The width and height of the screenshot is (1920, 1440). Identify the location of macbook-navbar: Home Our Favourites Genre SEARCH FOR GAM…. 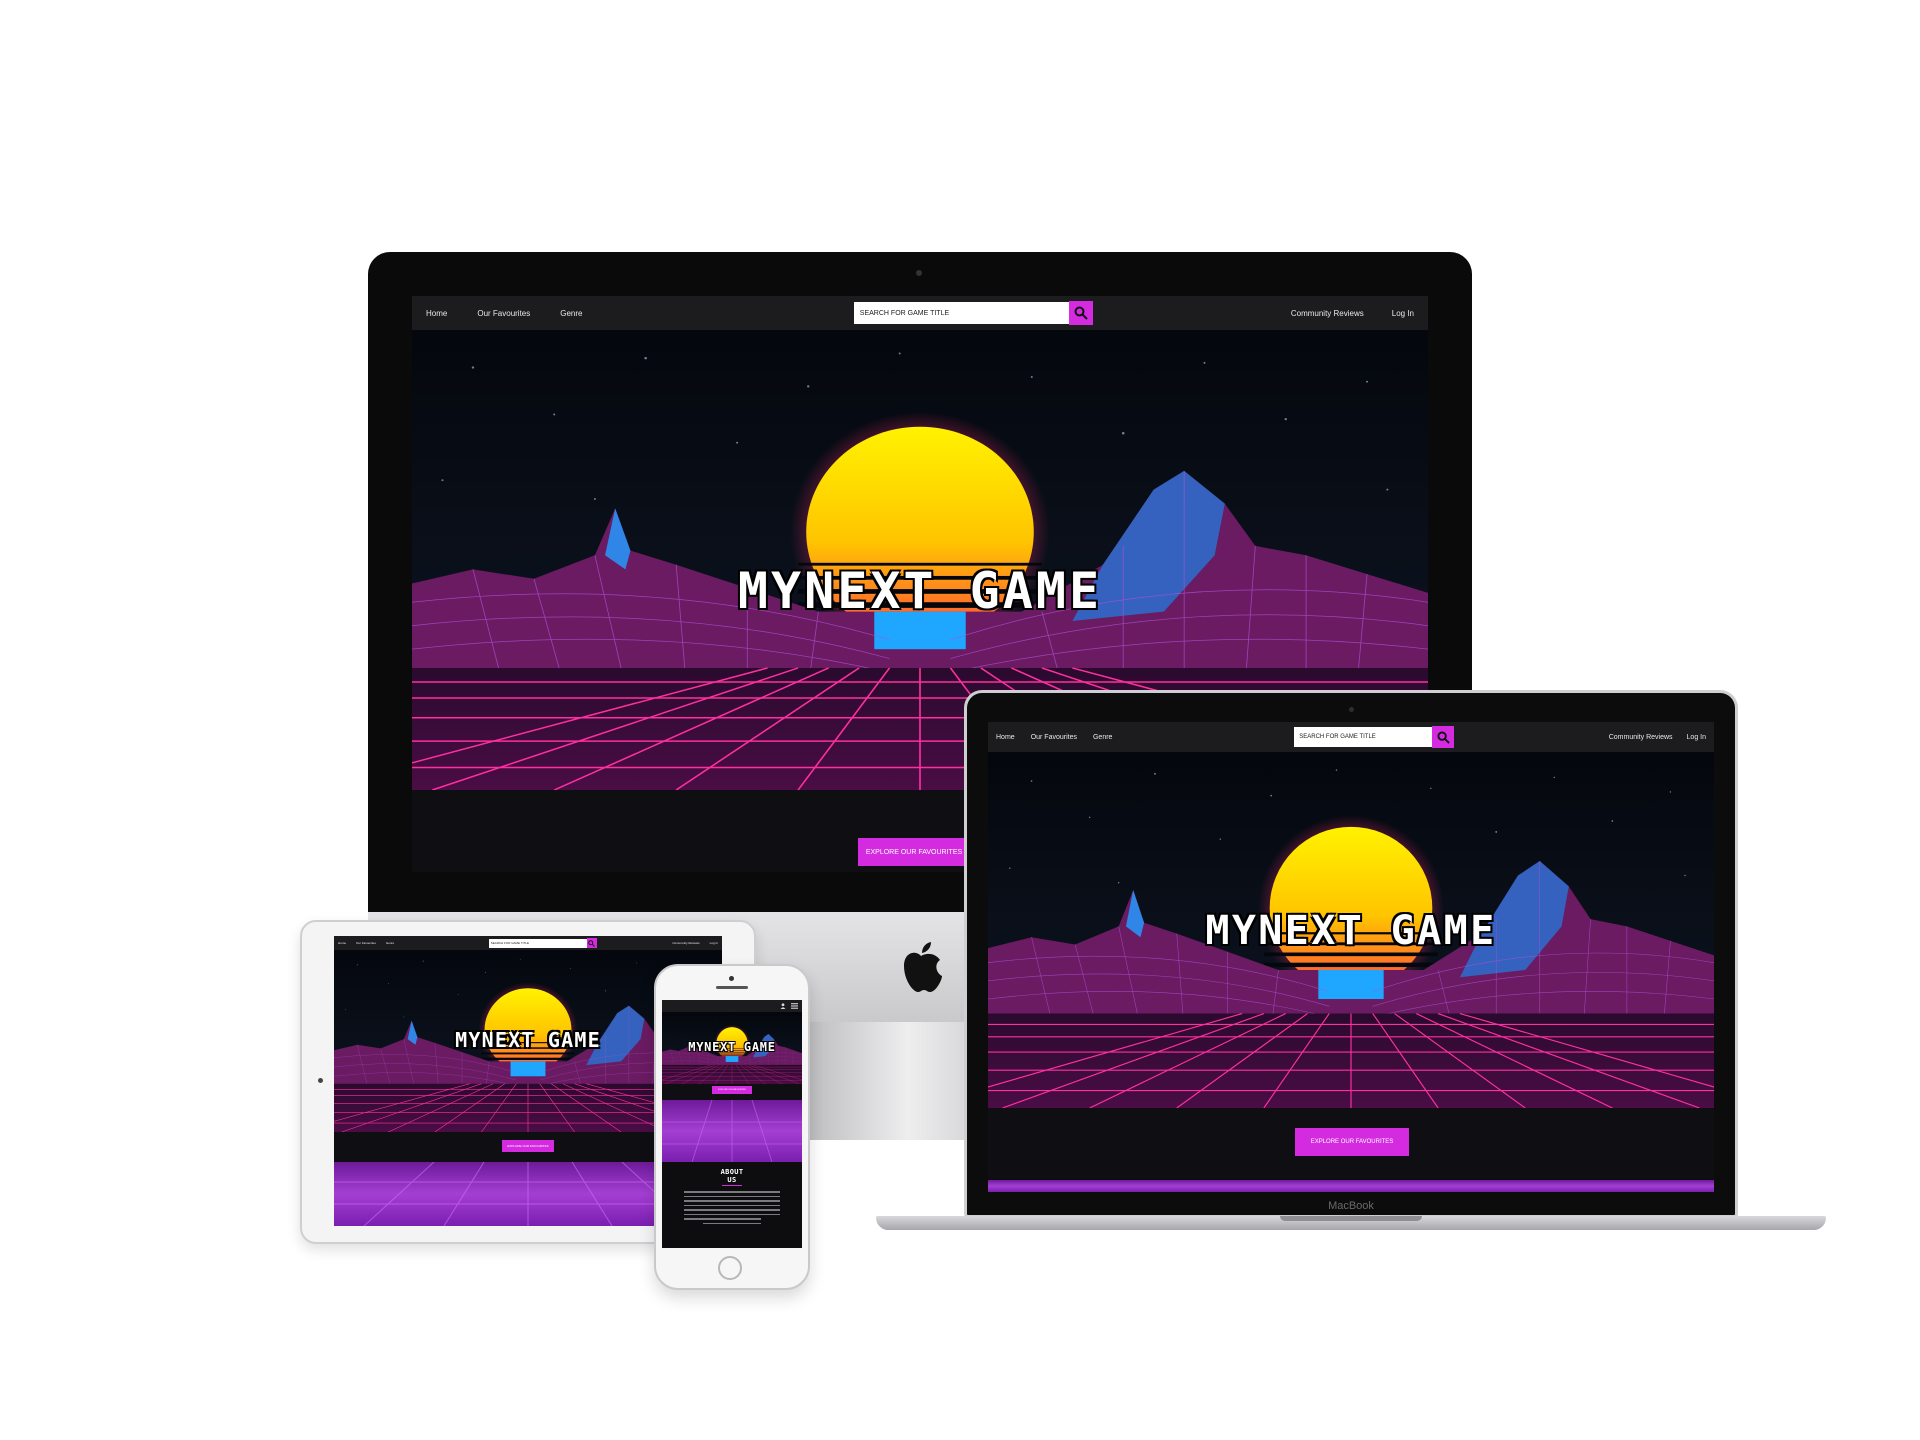
(1351, 737).